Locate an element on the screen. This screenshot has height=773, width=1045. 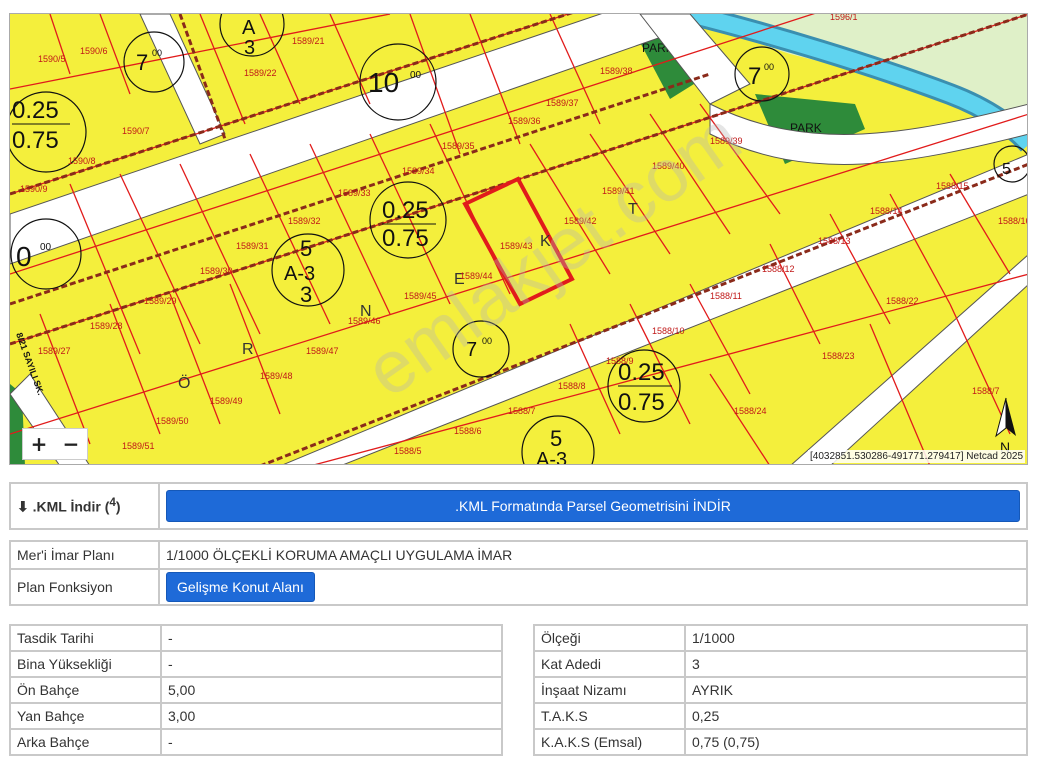
detail-row: T.A.K.S 0,25 is located at coordinates (780, 716).